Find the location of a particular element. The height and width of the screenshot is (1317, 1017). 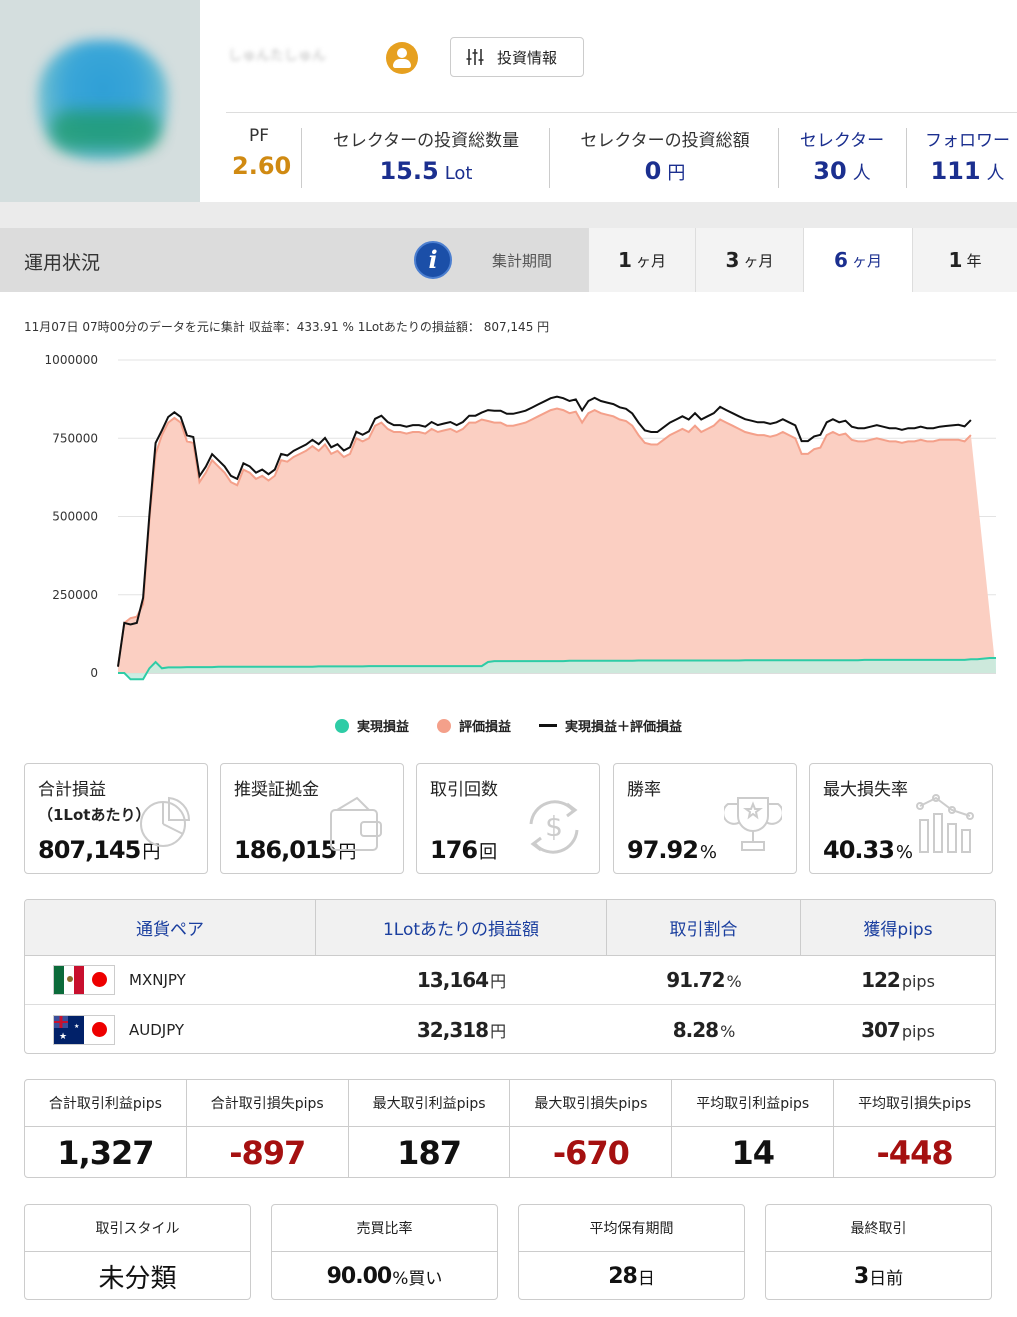

sliders-icon is located at coordinates (475, 57).